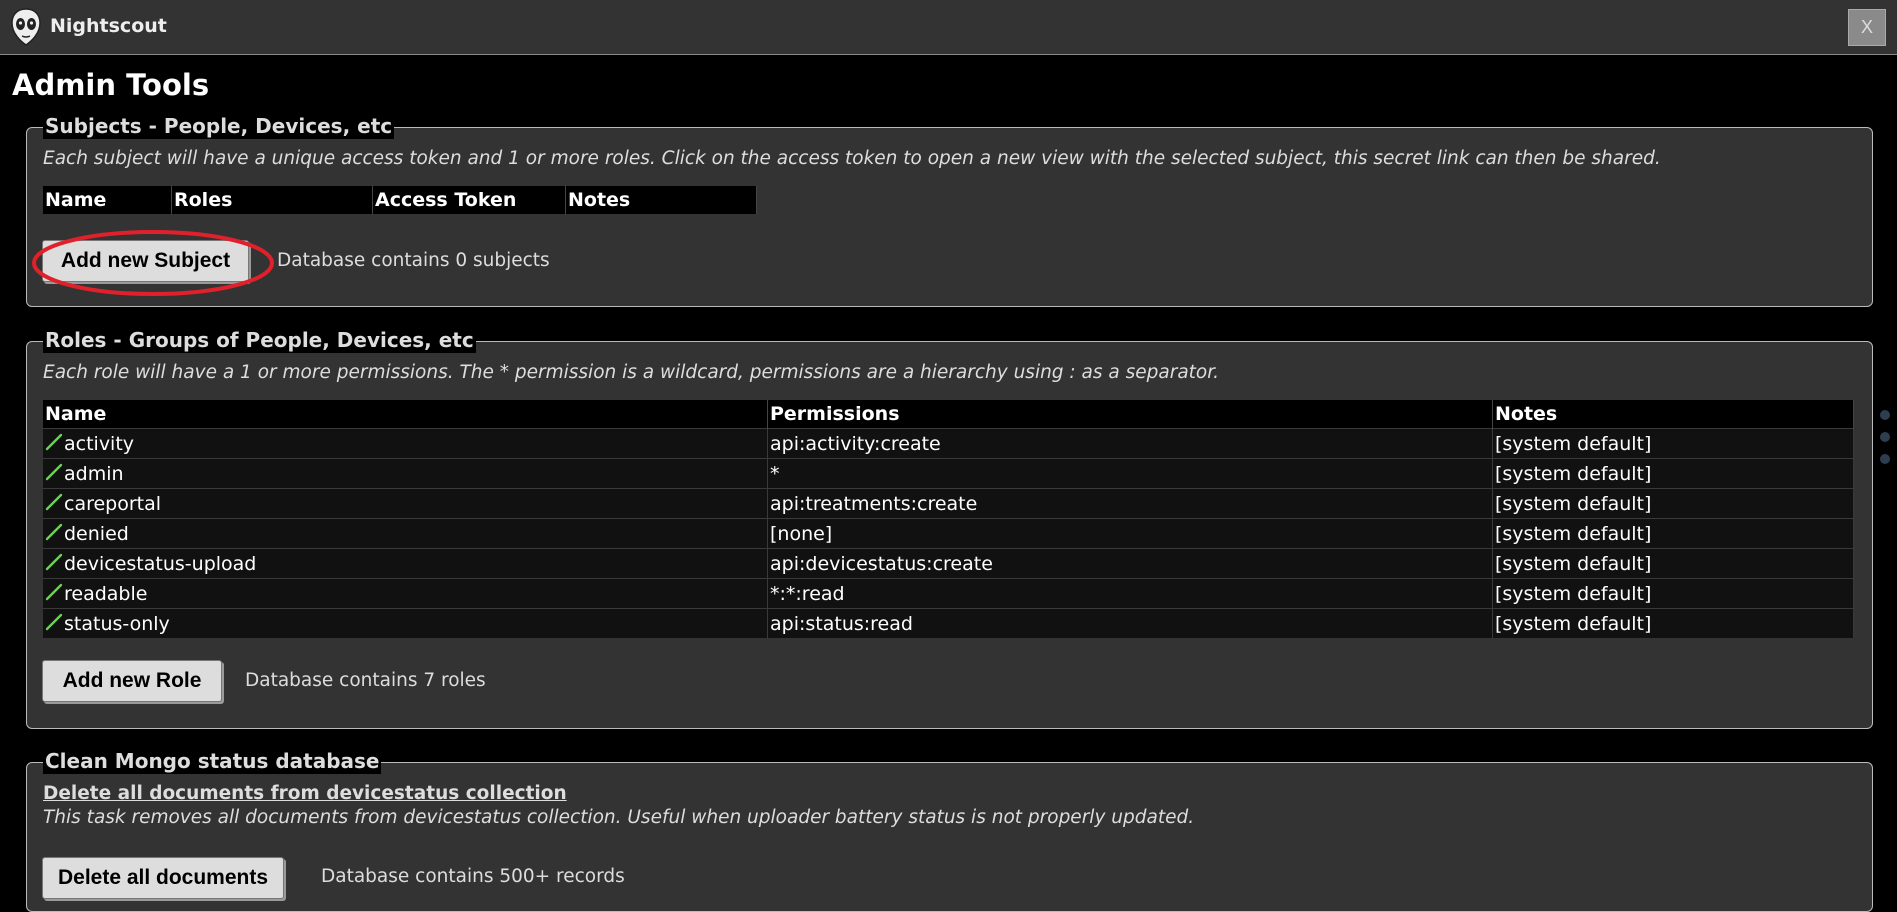 Image resolution: width=1897 pixels, height=912 pixels. Describe the element at coordinates (113, 503) in the screenshot. I see `role-name: careportal` at that location.